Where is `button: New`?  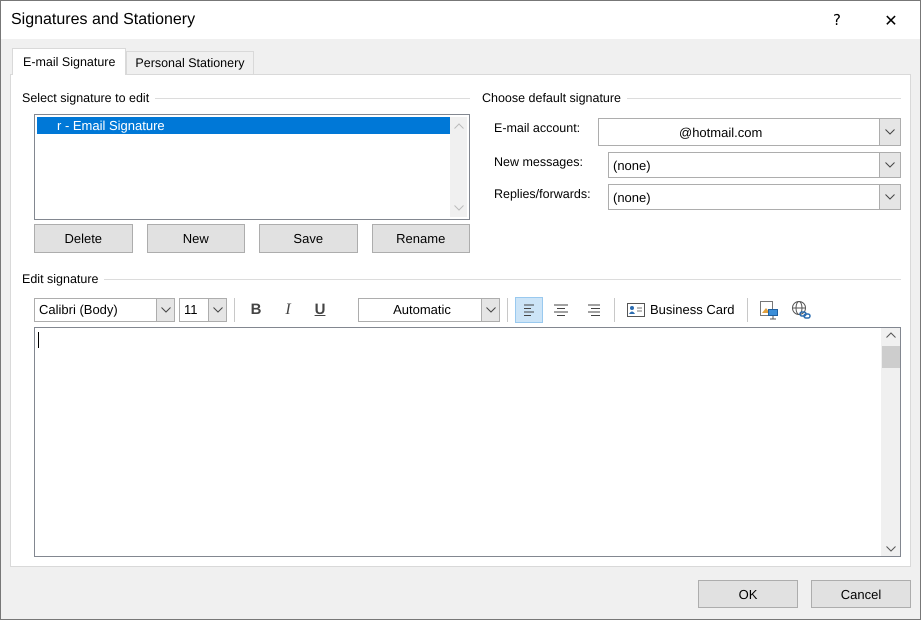
button: New is located at coordinates (195, 238).